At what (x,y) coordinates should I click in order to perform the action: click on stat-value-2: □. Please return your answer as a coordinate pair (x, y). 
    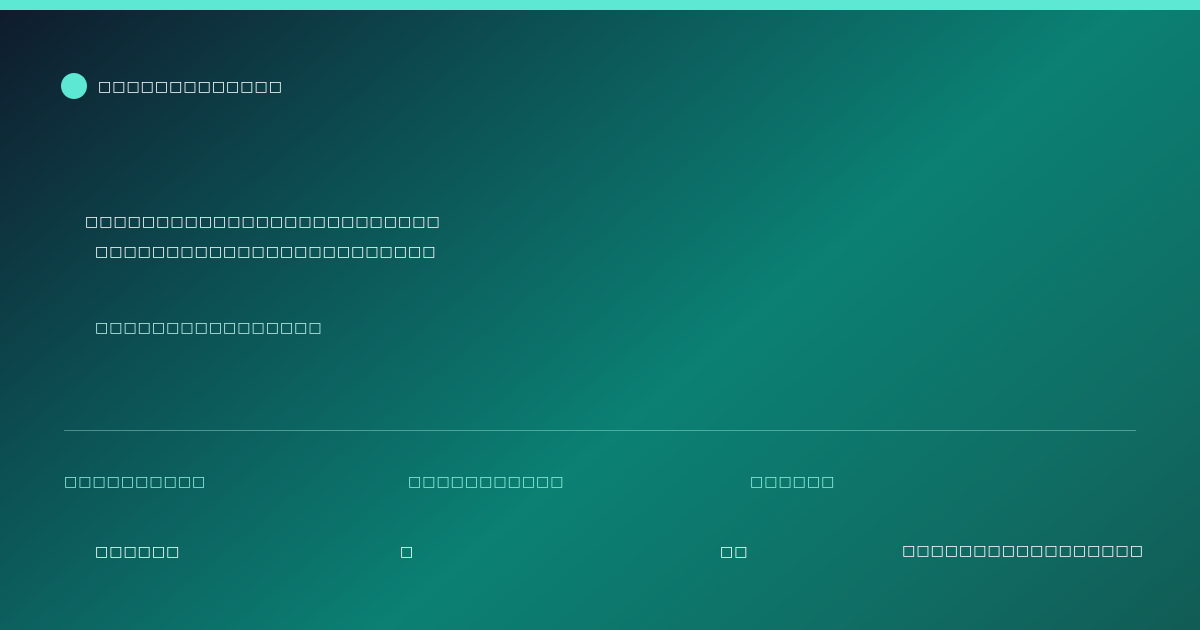
    Looking at the image, I should click on (407, 552).